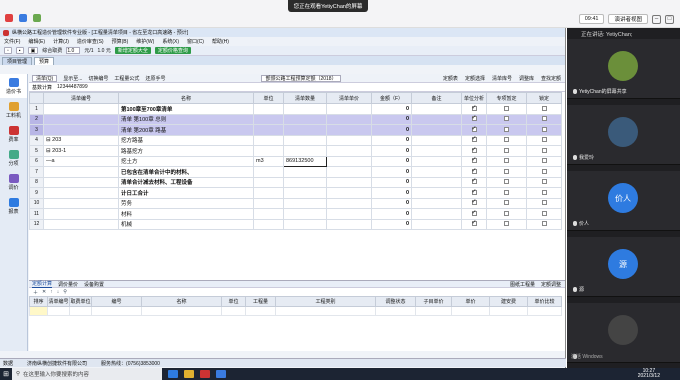 This screenshot has width=680, height=380. I want to click on row-number: 5, so click(36, 151).